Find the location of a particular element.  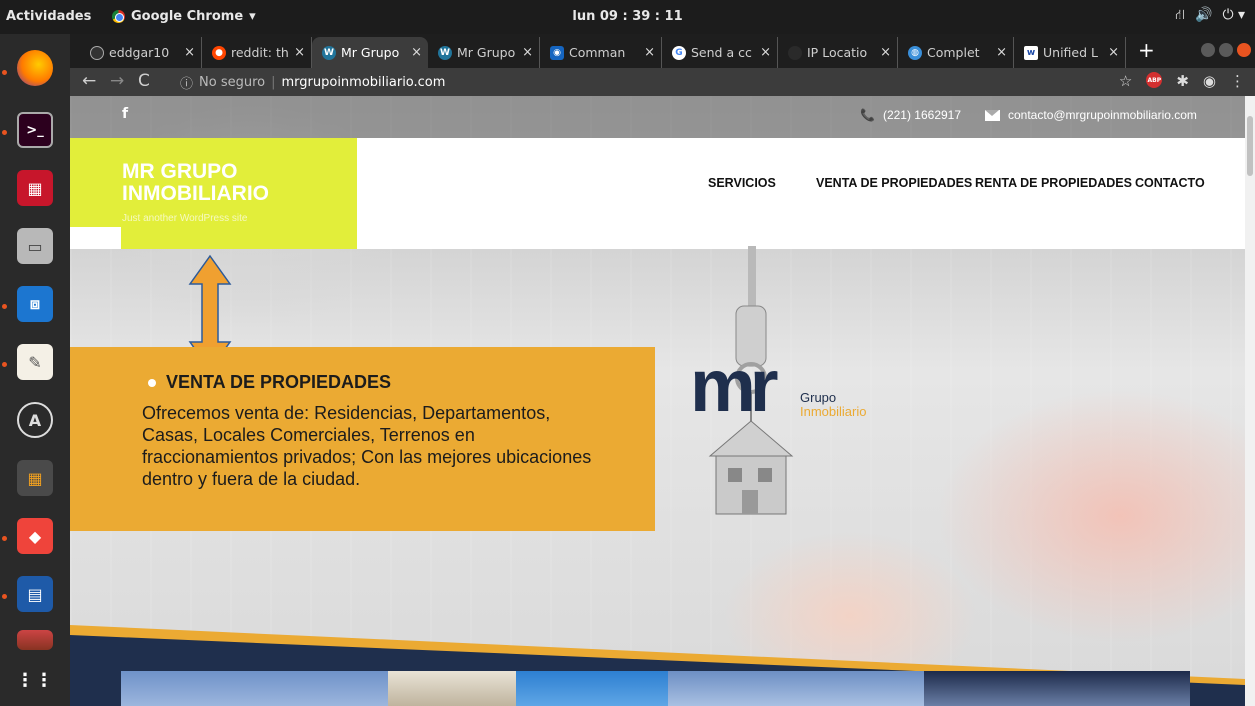

volume-icon: 🔊 is located at coordinates (1203, 16).